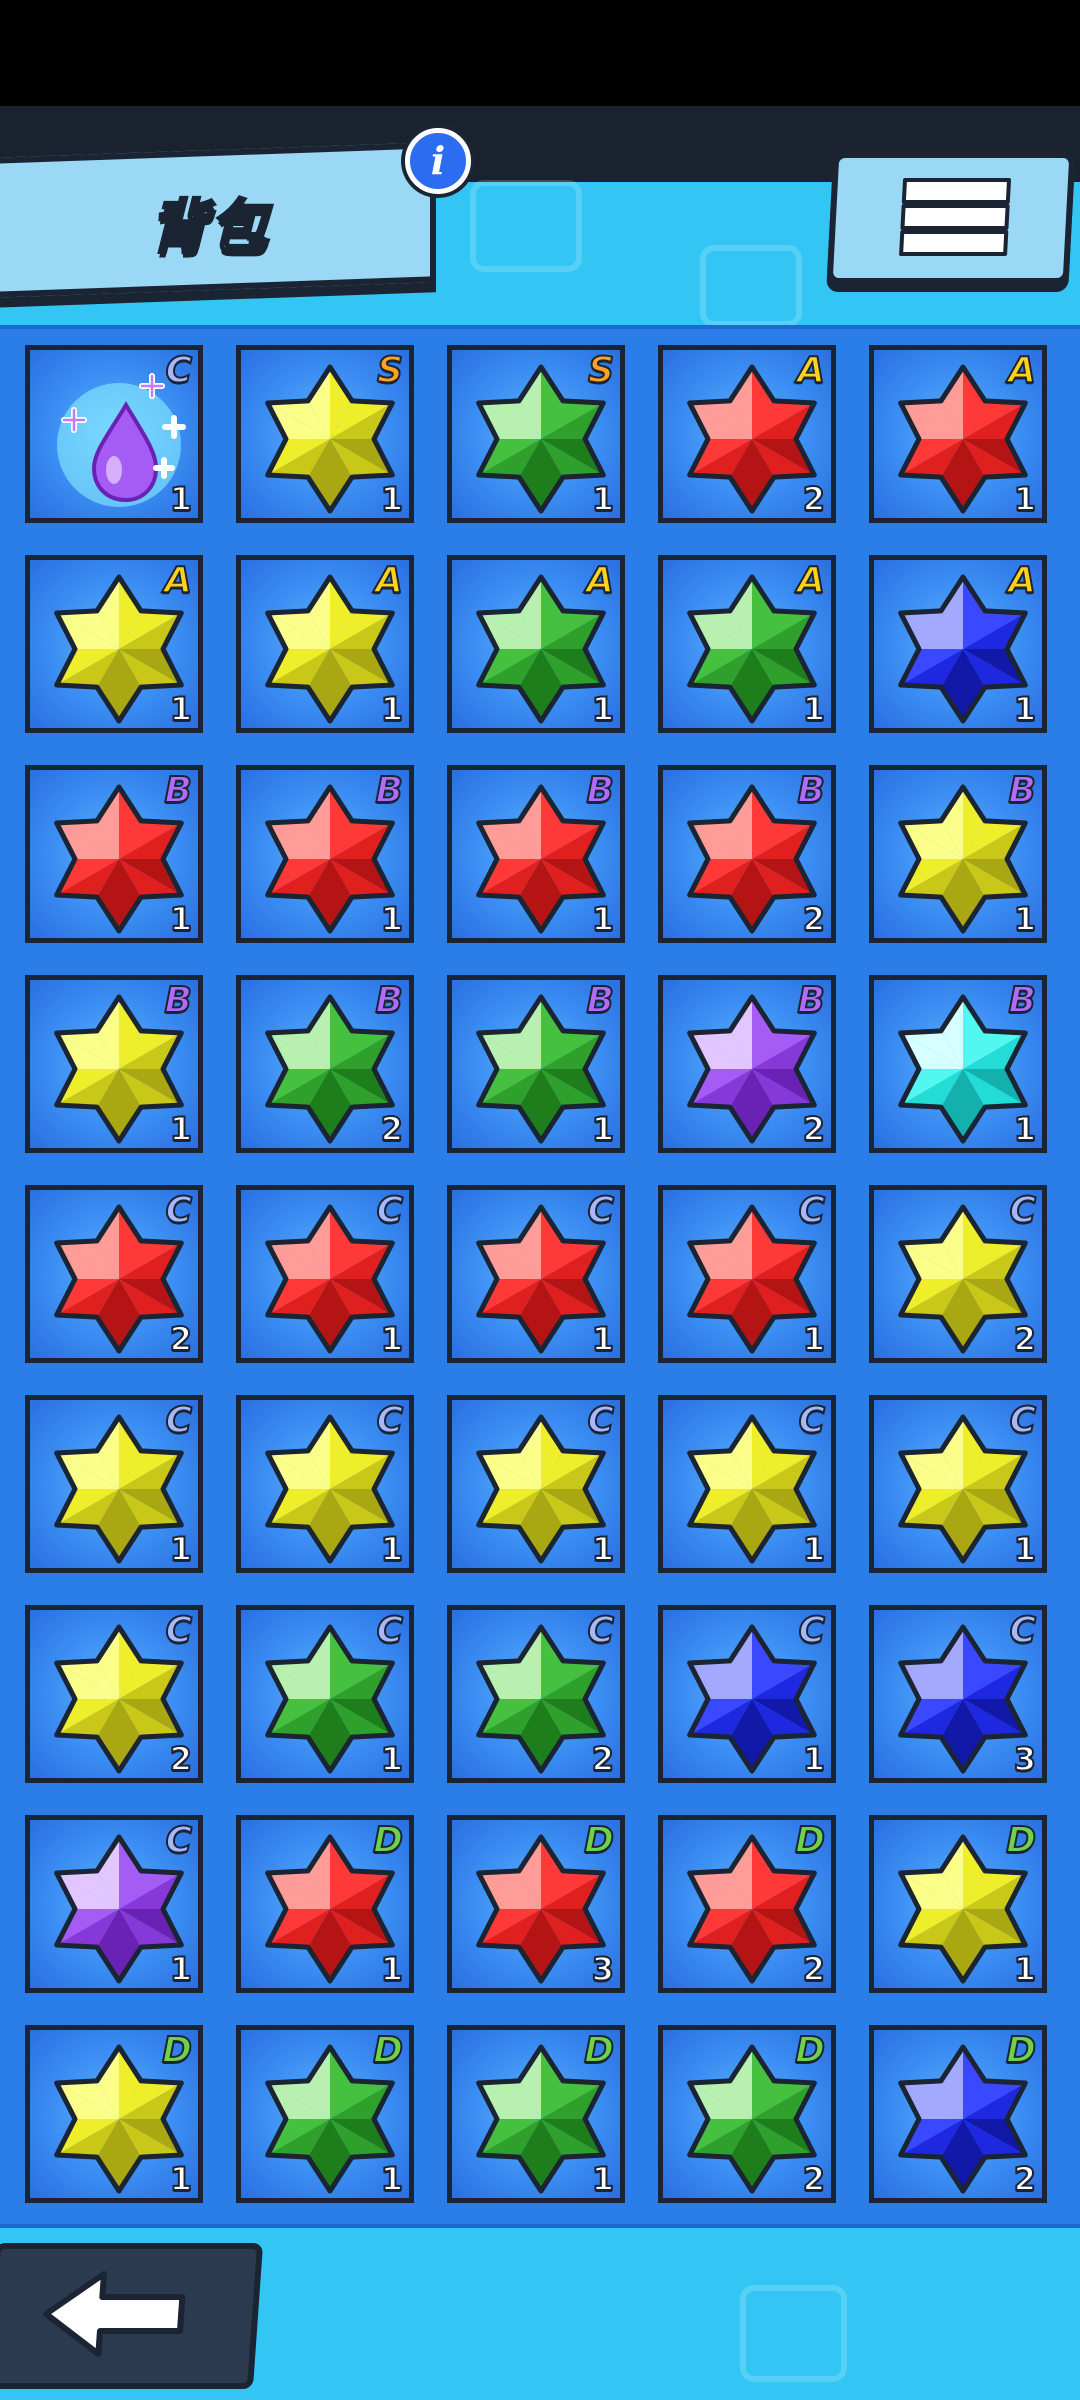 The image size is (1080, 2400). I want to click on background-deco, so click(793, 2333).